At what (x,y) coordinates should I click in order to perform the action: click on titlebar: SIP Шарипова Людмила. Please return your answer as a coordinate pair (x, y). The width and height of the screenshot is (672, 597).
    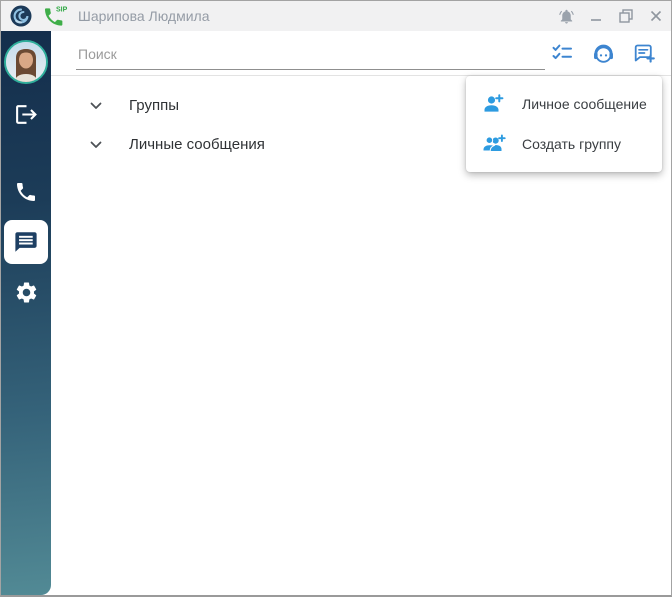
    Looking at the image, I should click on (336, 16).